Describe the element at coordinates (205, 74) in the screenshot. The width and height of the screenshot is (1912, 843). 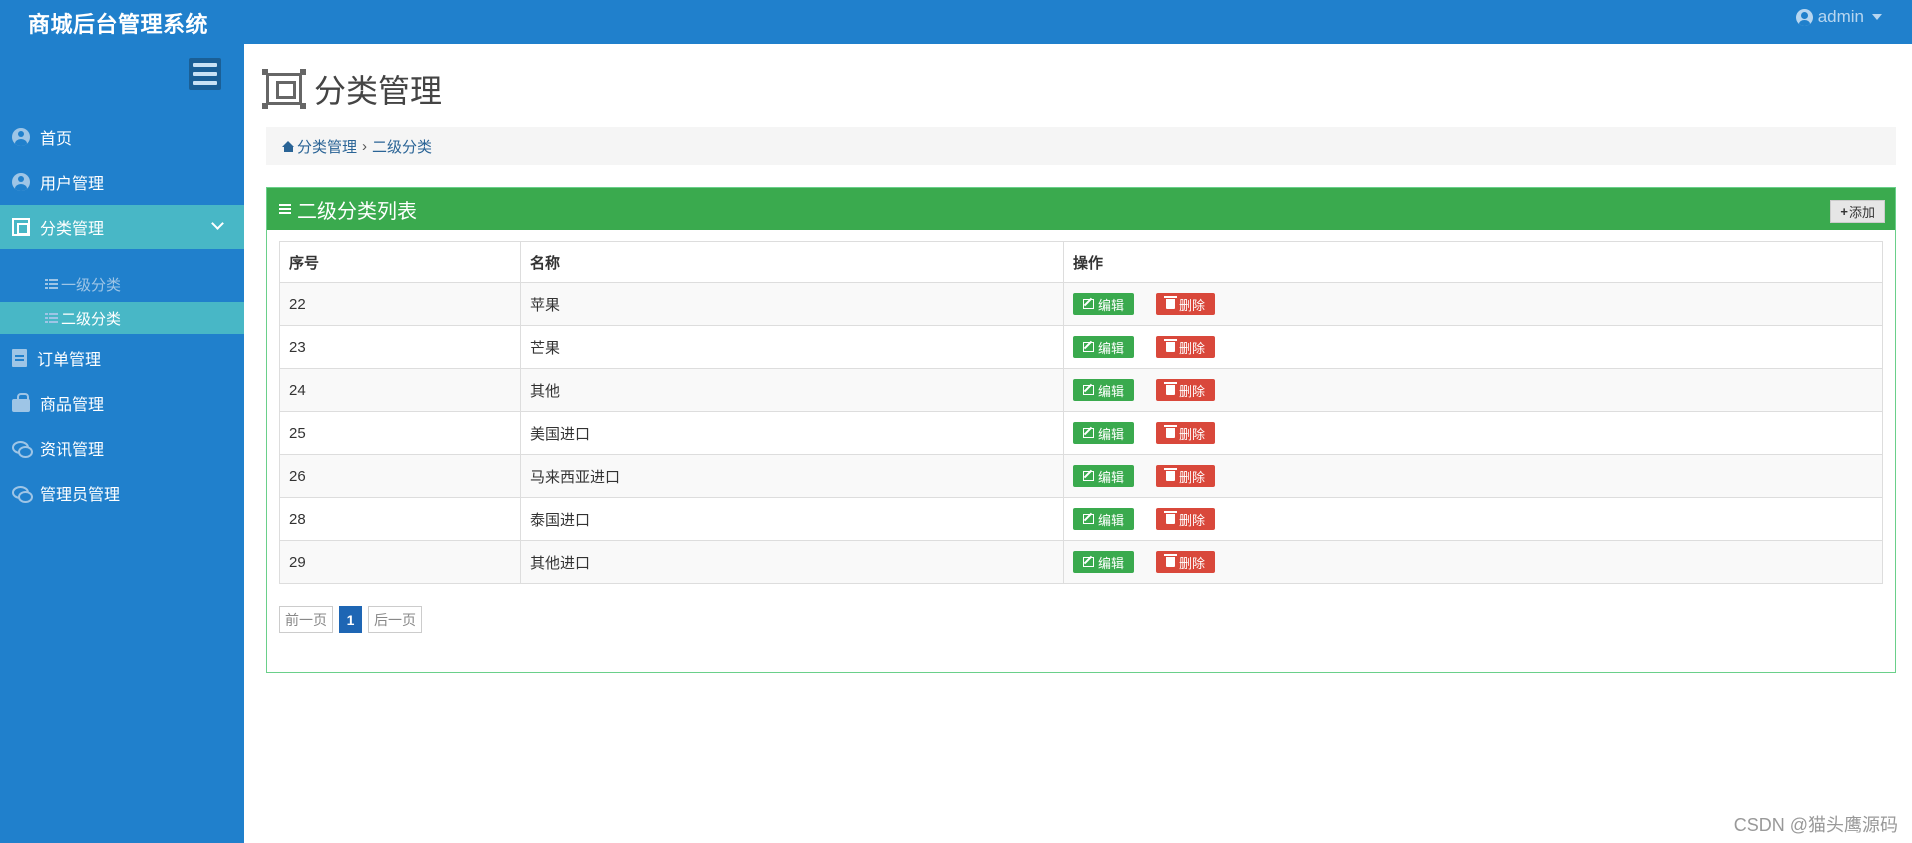
I see `menu-toggle-icon` at that location.